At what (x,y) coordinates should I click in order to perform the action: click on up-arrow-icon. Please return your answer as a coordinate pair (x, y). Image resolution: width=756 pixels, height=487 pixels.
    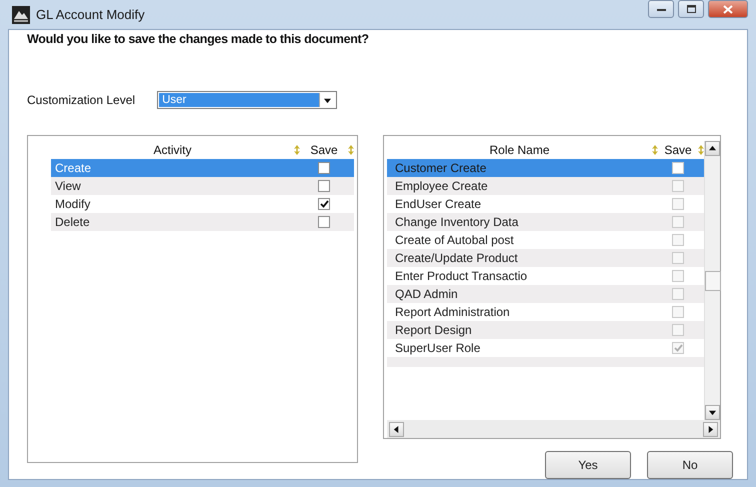
    Looking at the image, I should click on (712, 148).